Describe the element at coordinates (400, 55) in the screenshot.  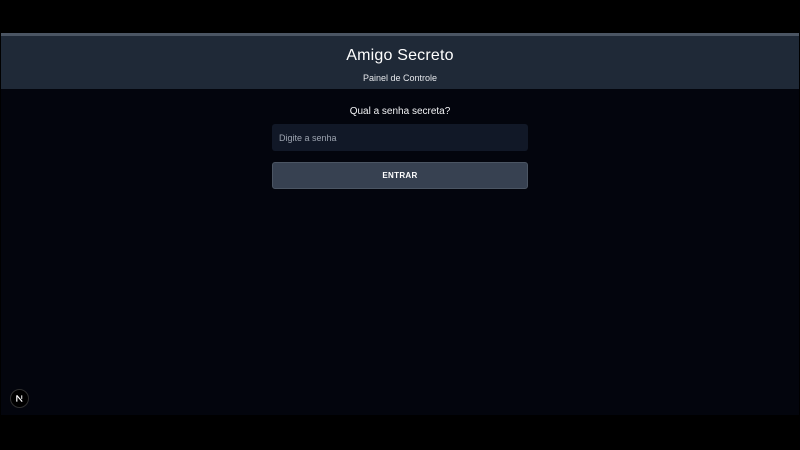
I see `page-title: Amigo Secreto` at that location.